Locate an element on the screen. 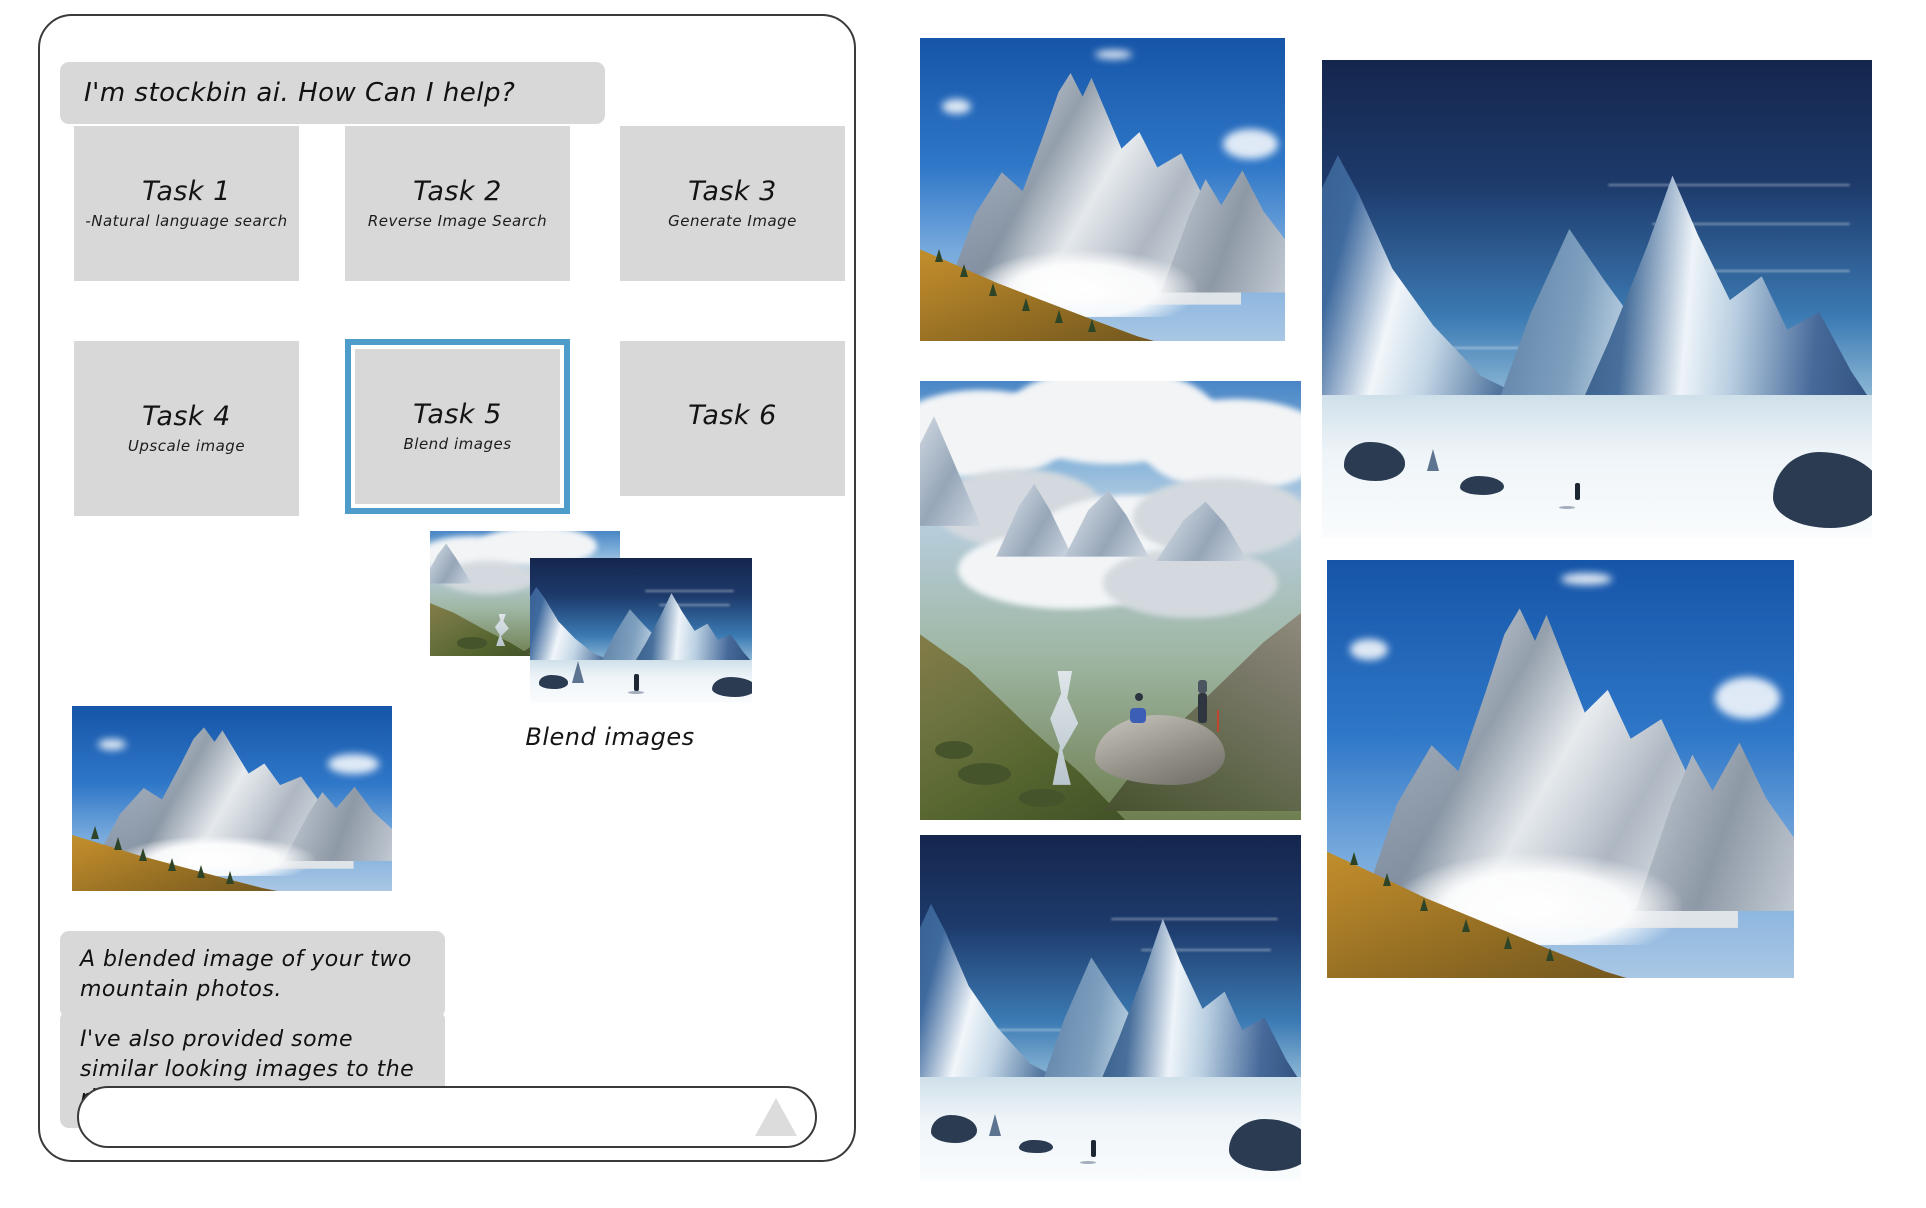 The width and height of the screenshot is (1926, 1208). task-2-title: Task 2 is located at coordinates (457, 191).